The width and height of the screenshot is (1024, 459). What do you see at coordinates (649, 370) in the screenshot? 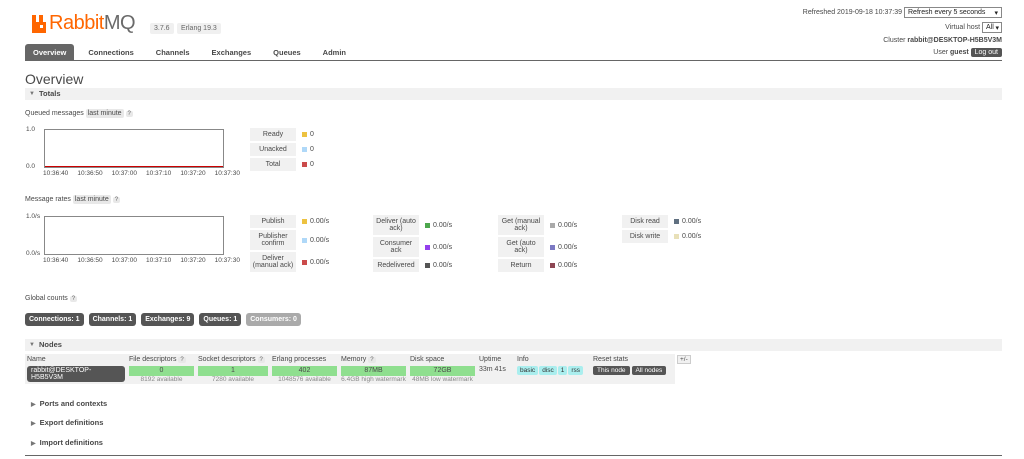
I see `reset-all-nodes-button: All nodes` at bounding box center [649, 370].